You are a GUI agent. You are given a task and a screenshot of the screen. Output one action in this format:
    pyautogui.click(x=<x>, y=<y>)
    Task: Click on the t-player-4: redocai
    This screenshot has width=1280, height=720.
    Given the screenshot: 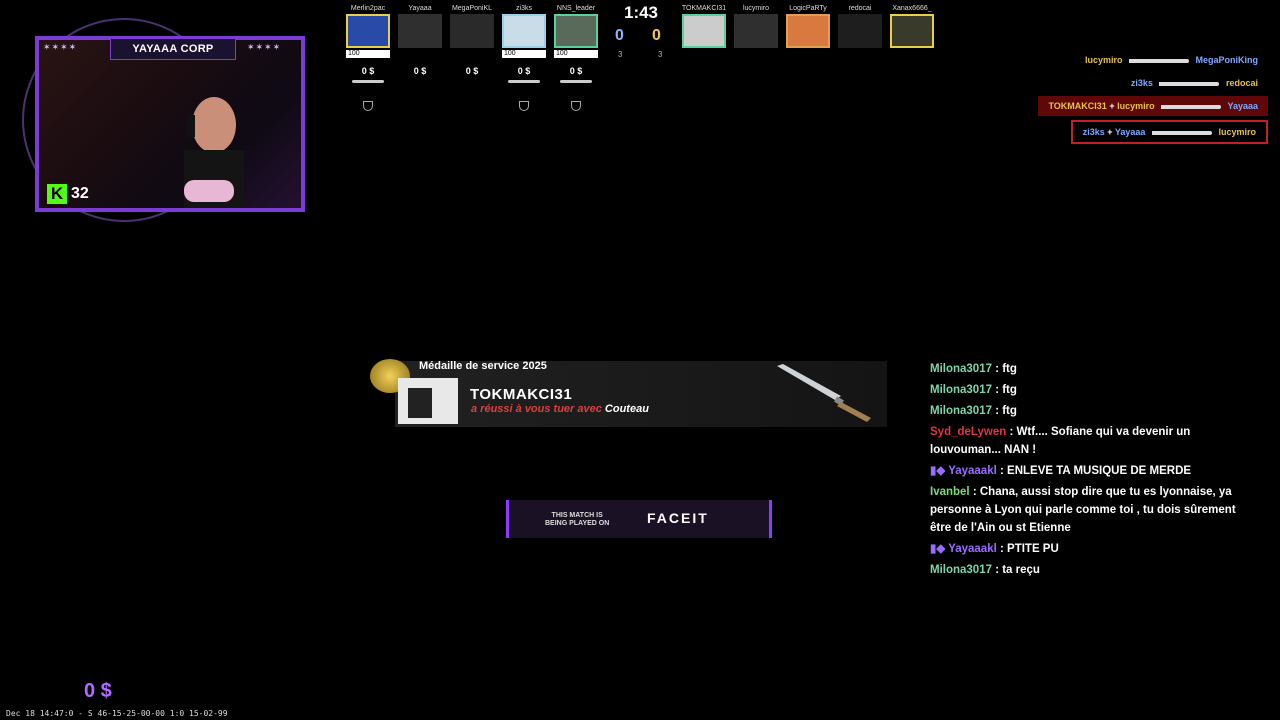 What is the action you would take?
    pyautogui.click(x=860, y=64)
    